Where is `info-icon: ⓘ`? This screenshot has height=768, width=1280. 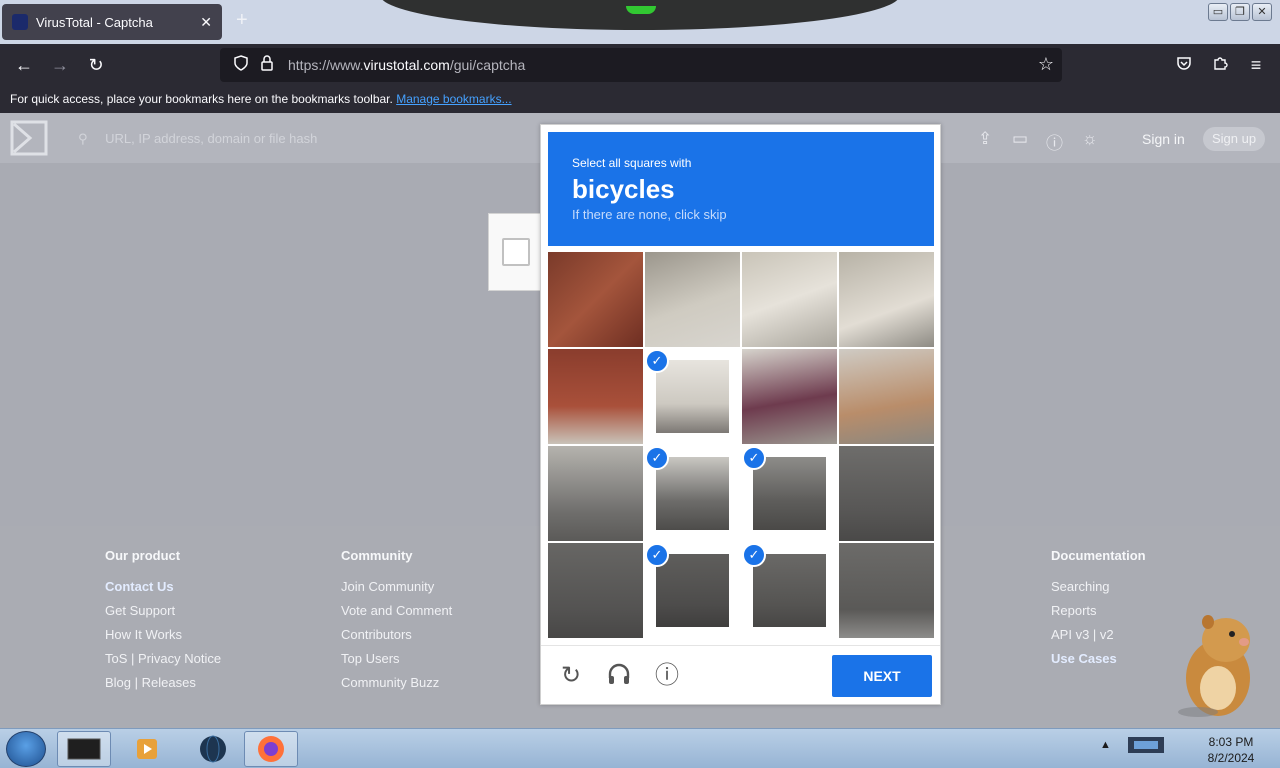
info-icon: ⓘ is located at coordinates (667, 676).